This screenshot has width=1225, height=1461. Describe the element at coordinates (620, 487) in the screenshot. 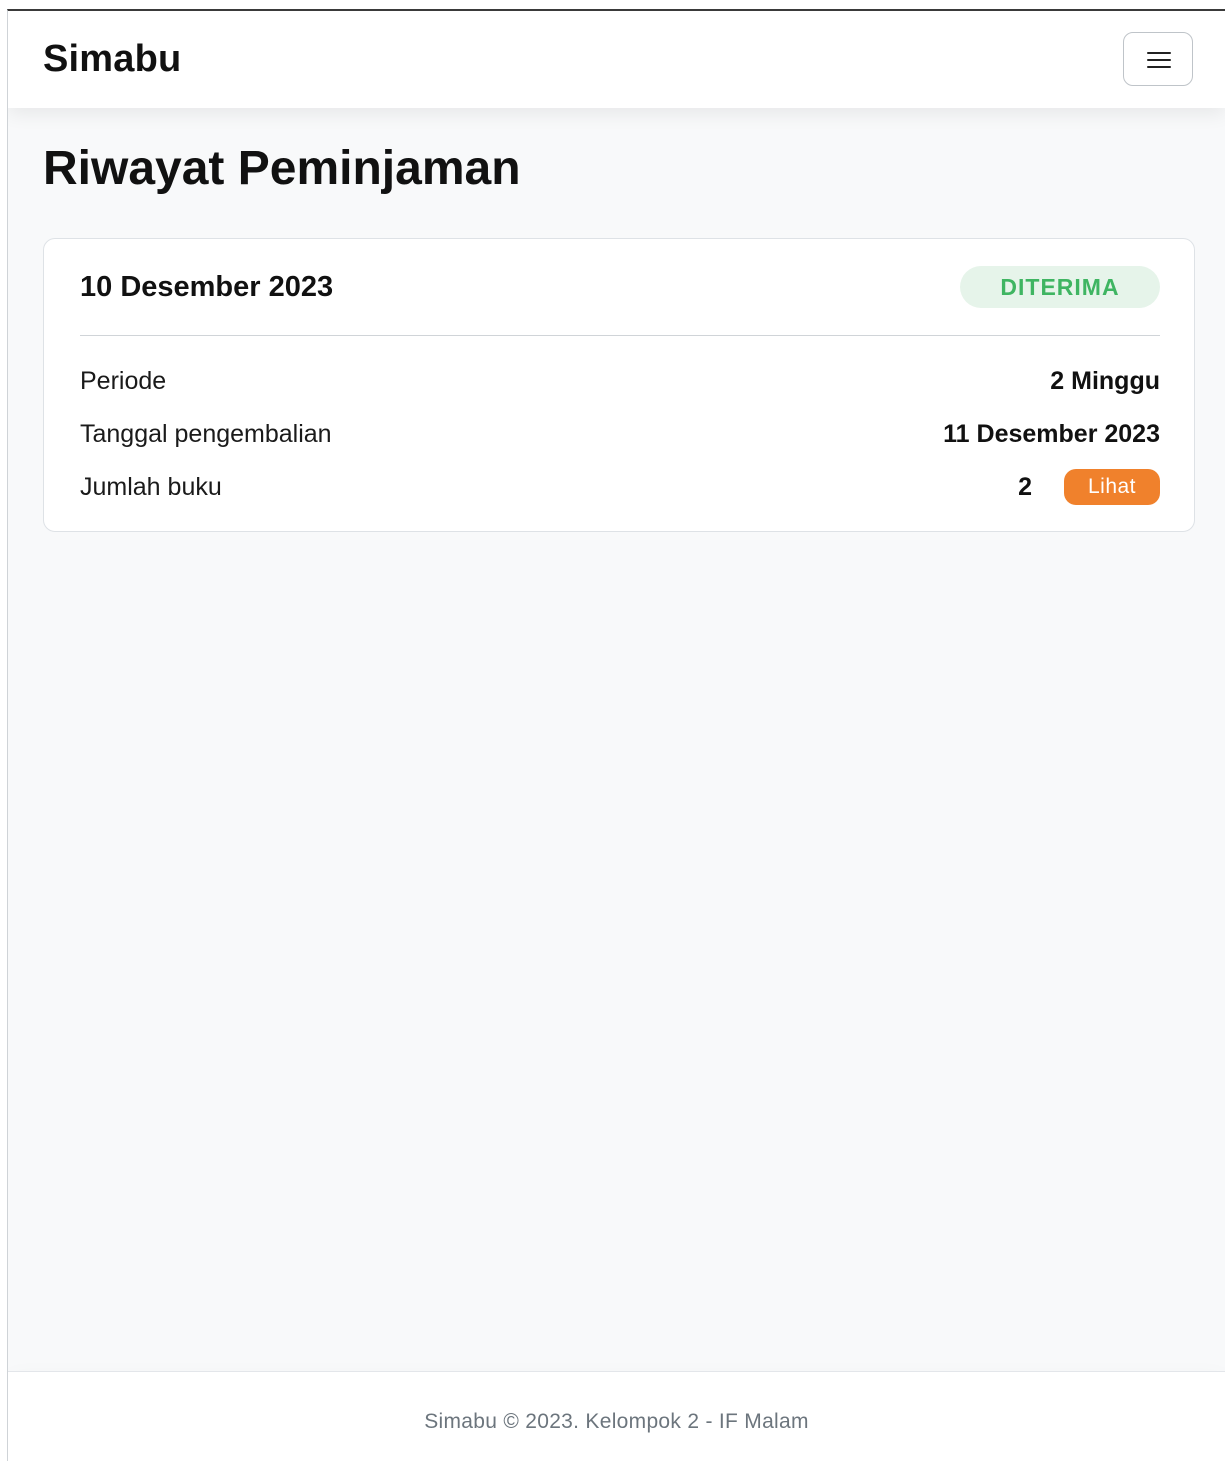

I see `detail-row-book-count: Jumlah buku 2 Lihat` at that location.